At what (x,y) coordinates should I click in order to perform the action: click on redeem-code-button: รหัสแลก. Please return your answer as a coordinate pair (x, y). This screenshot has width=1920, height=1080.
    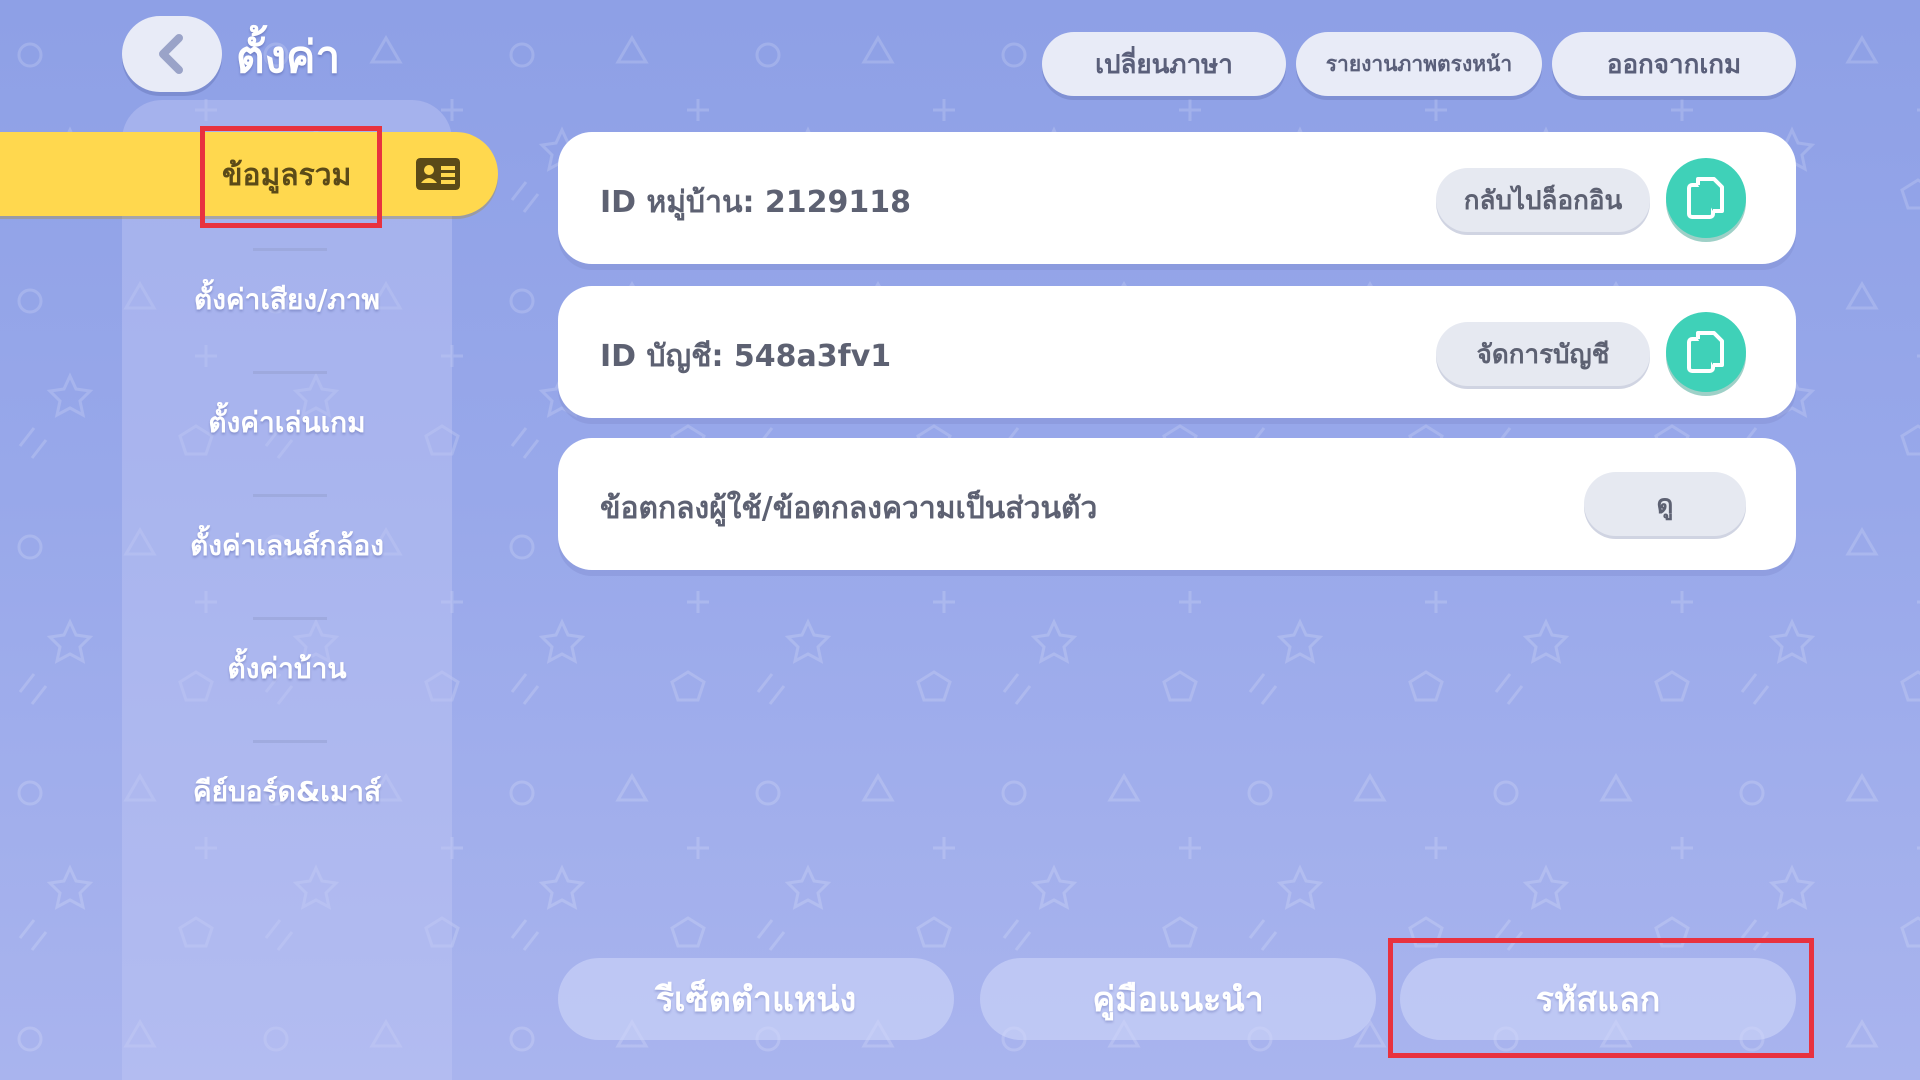
    Looking at the image, I should click on (1598, 999).